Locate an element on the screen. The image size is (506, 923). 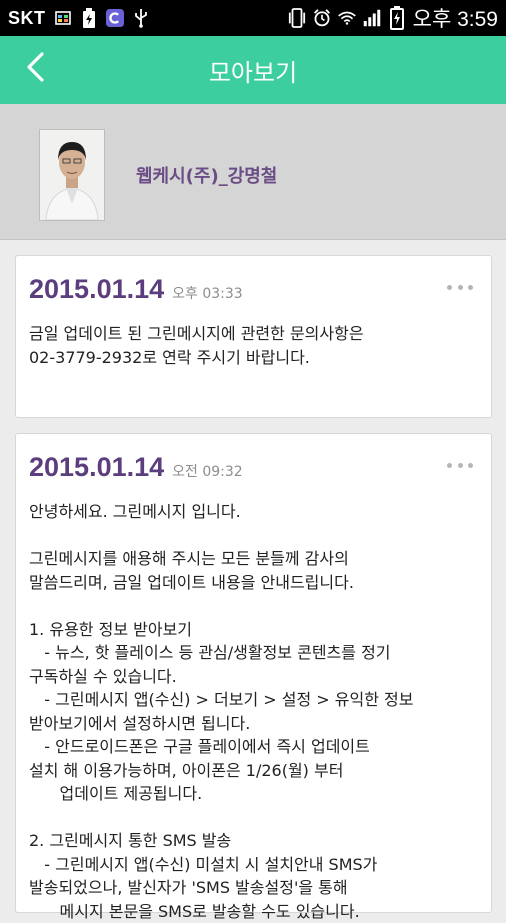
profile-name: 웹케시(주)_강명철 is located at coordinates (206, 175).